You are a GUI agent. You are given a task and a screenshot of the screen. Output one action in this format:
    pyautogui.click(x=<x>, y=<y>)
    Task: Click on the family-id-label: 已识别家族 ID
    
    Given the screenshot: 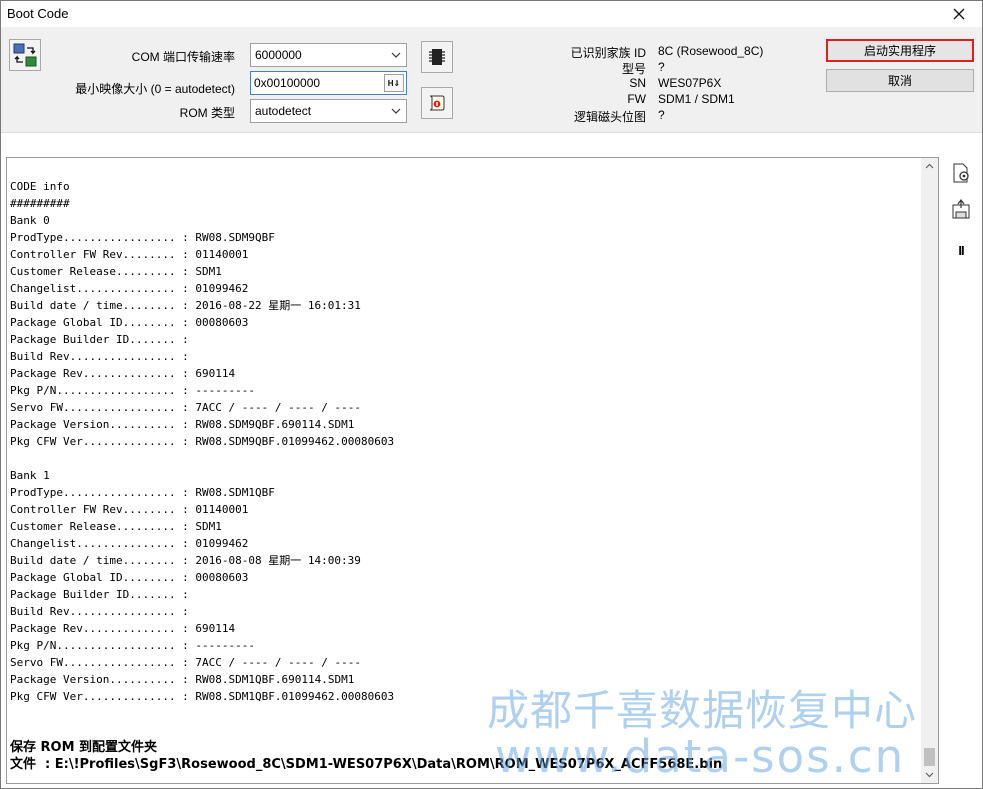 What is the action you would take?
    pyautogui.click(x=608, y=53)
    